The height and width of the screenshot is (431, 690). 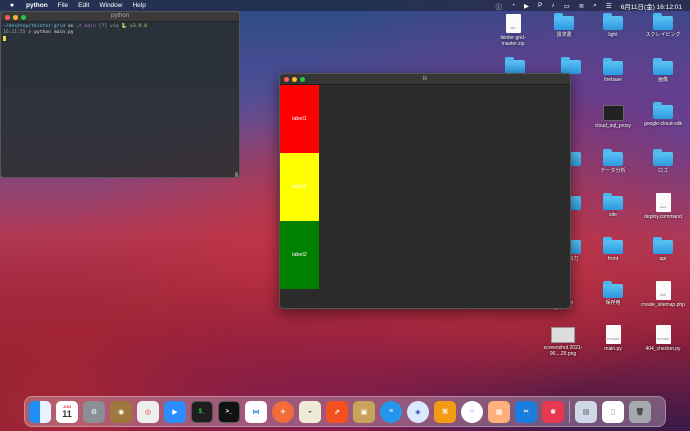 I want to click on git-branch-icon: ⎇, so click(x=79, y=26).